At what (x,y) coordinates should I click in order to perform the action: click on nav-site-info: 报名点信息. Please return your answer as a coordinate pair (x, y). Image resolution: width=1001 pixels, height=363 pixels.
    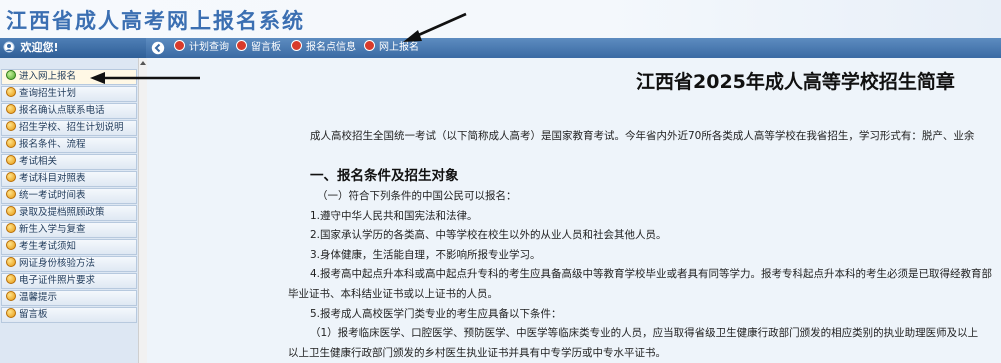
    Looking at the image, I should click on (323, 48).